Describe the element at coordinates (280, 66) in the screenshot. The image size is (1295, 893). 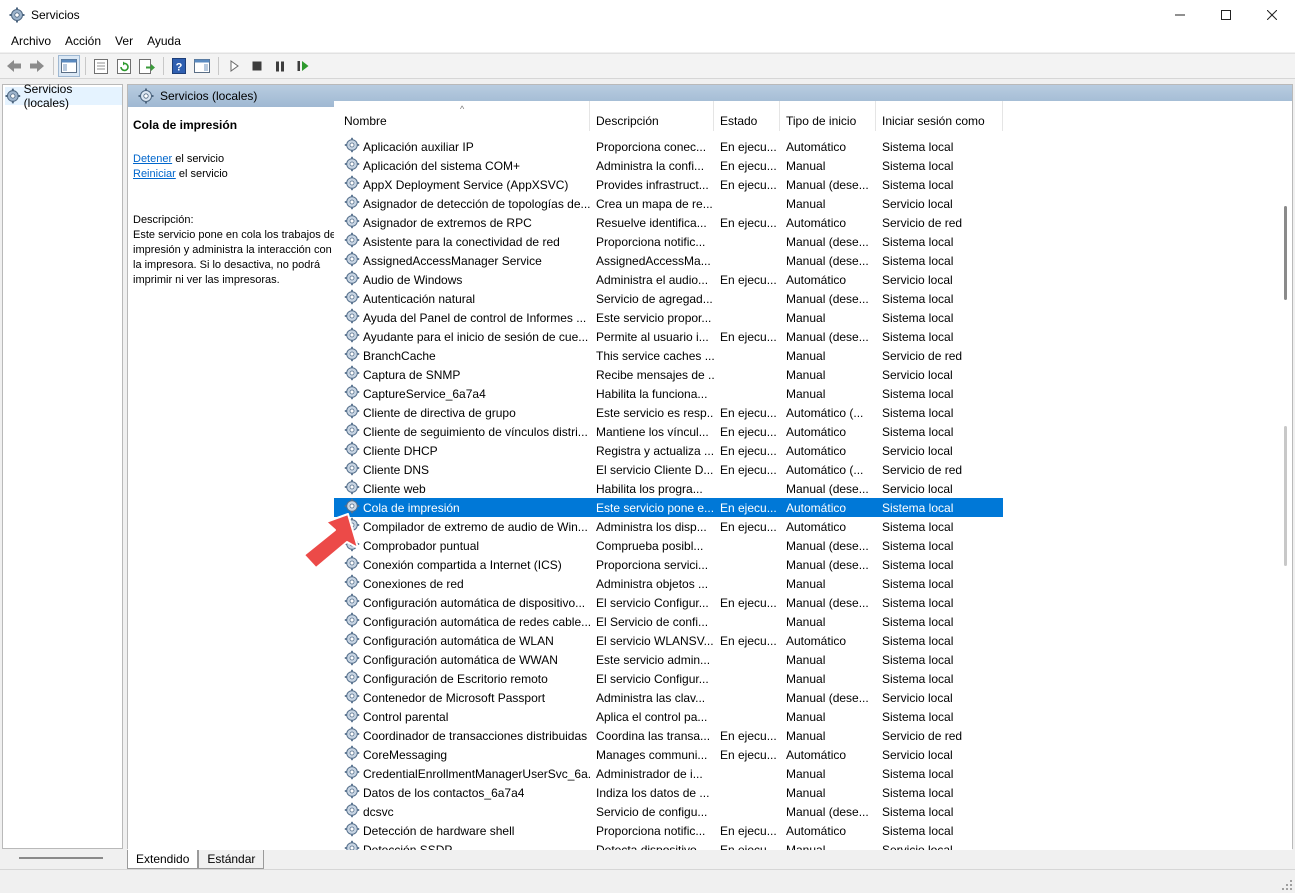
I see `pause-service-button` at that location.